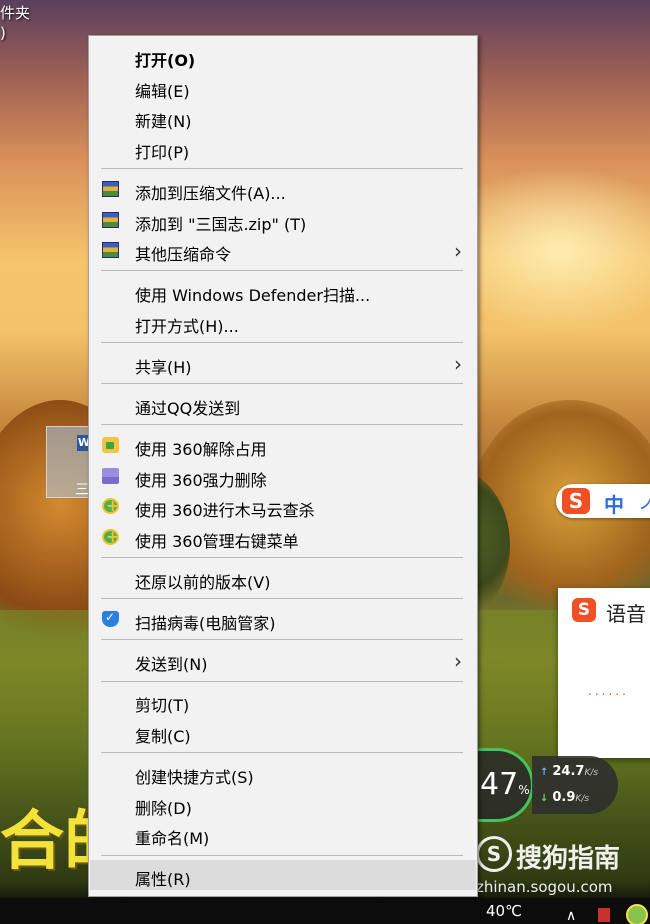 This screenshot has width=650, height=924. Describe the element at coordinates (283, 363) in the screenshot. I see `menu-item: 共享(H) ›` at that location.